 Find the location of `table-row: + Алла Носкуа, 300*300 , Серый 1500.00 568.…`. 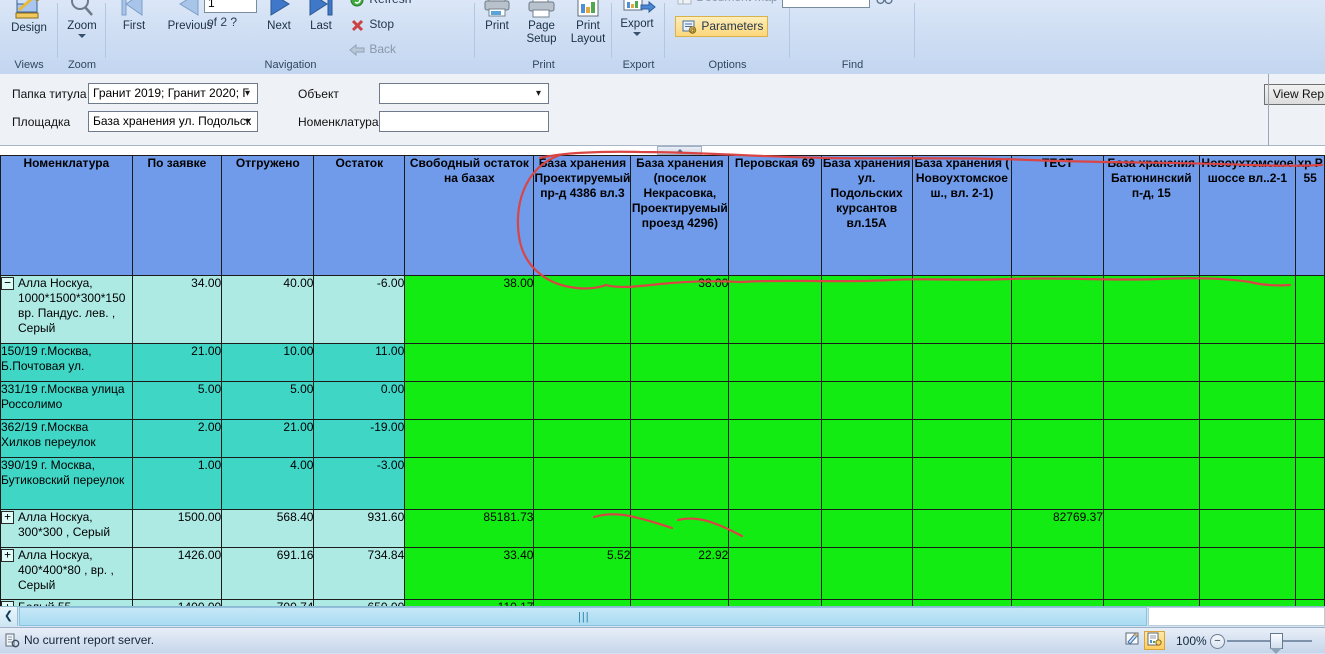

table-row: + Алла Носкуа, 300*300 , Серый 1500.00 568.… is located at coordinates (662, 528).